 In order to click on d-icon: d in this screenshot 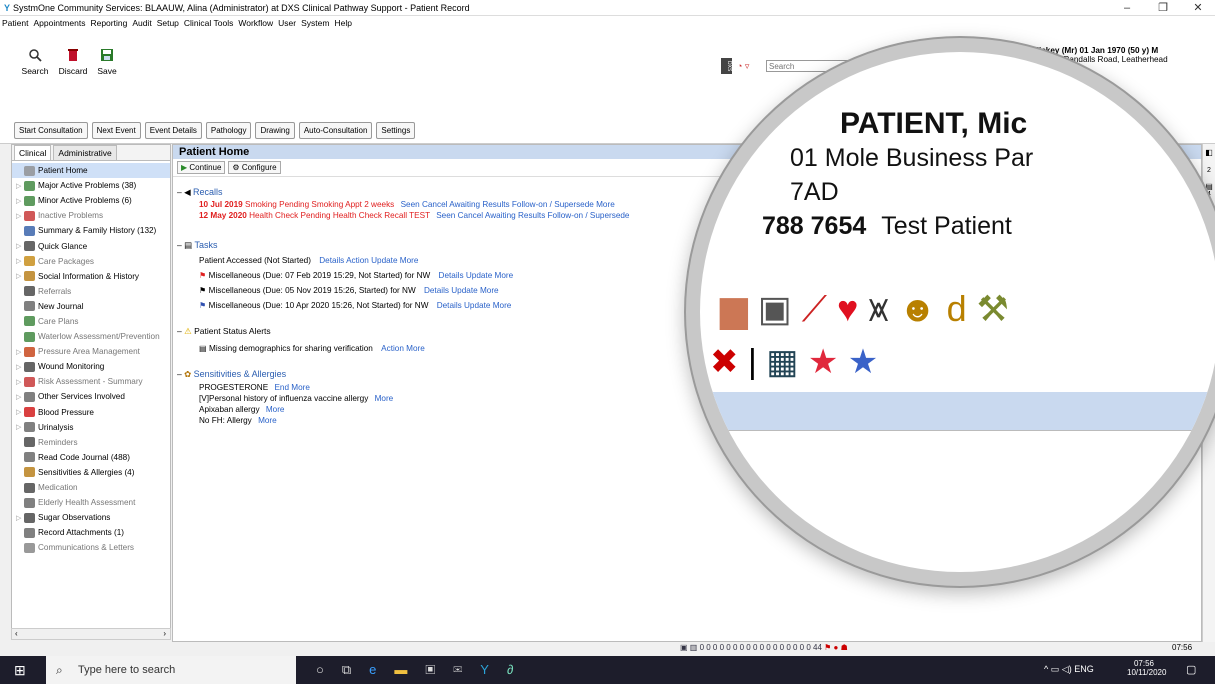, I will do `click(957, 308)`.